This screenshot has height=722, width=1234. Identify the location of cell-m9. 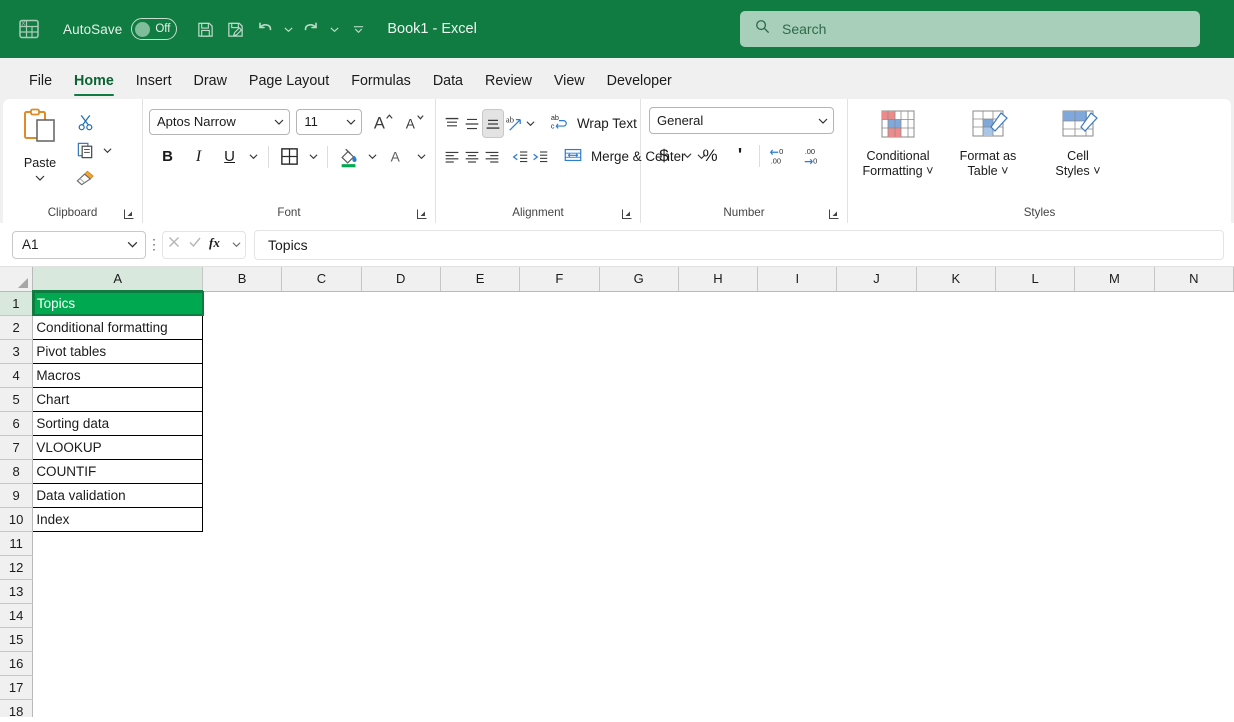
(1114, 495).